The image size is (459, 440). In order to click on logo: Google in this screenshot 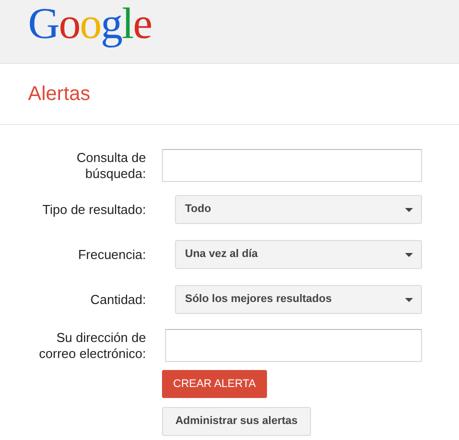, I will do `click(90, 24)`.